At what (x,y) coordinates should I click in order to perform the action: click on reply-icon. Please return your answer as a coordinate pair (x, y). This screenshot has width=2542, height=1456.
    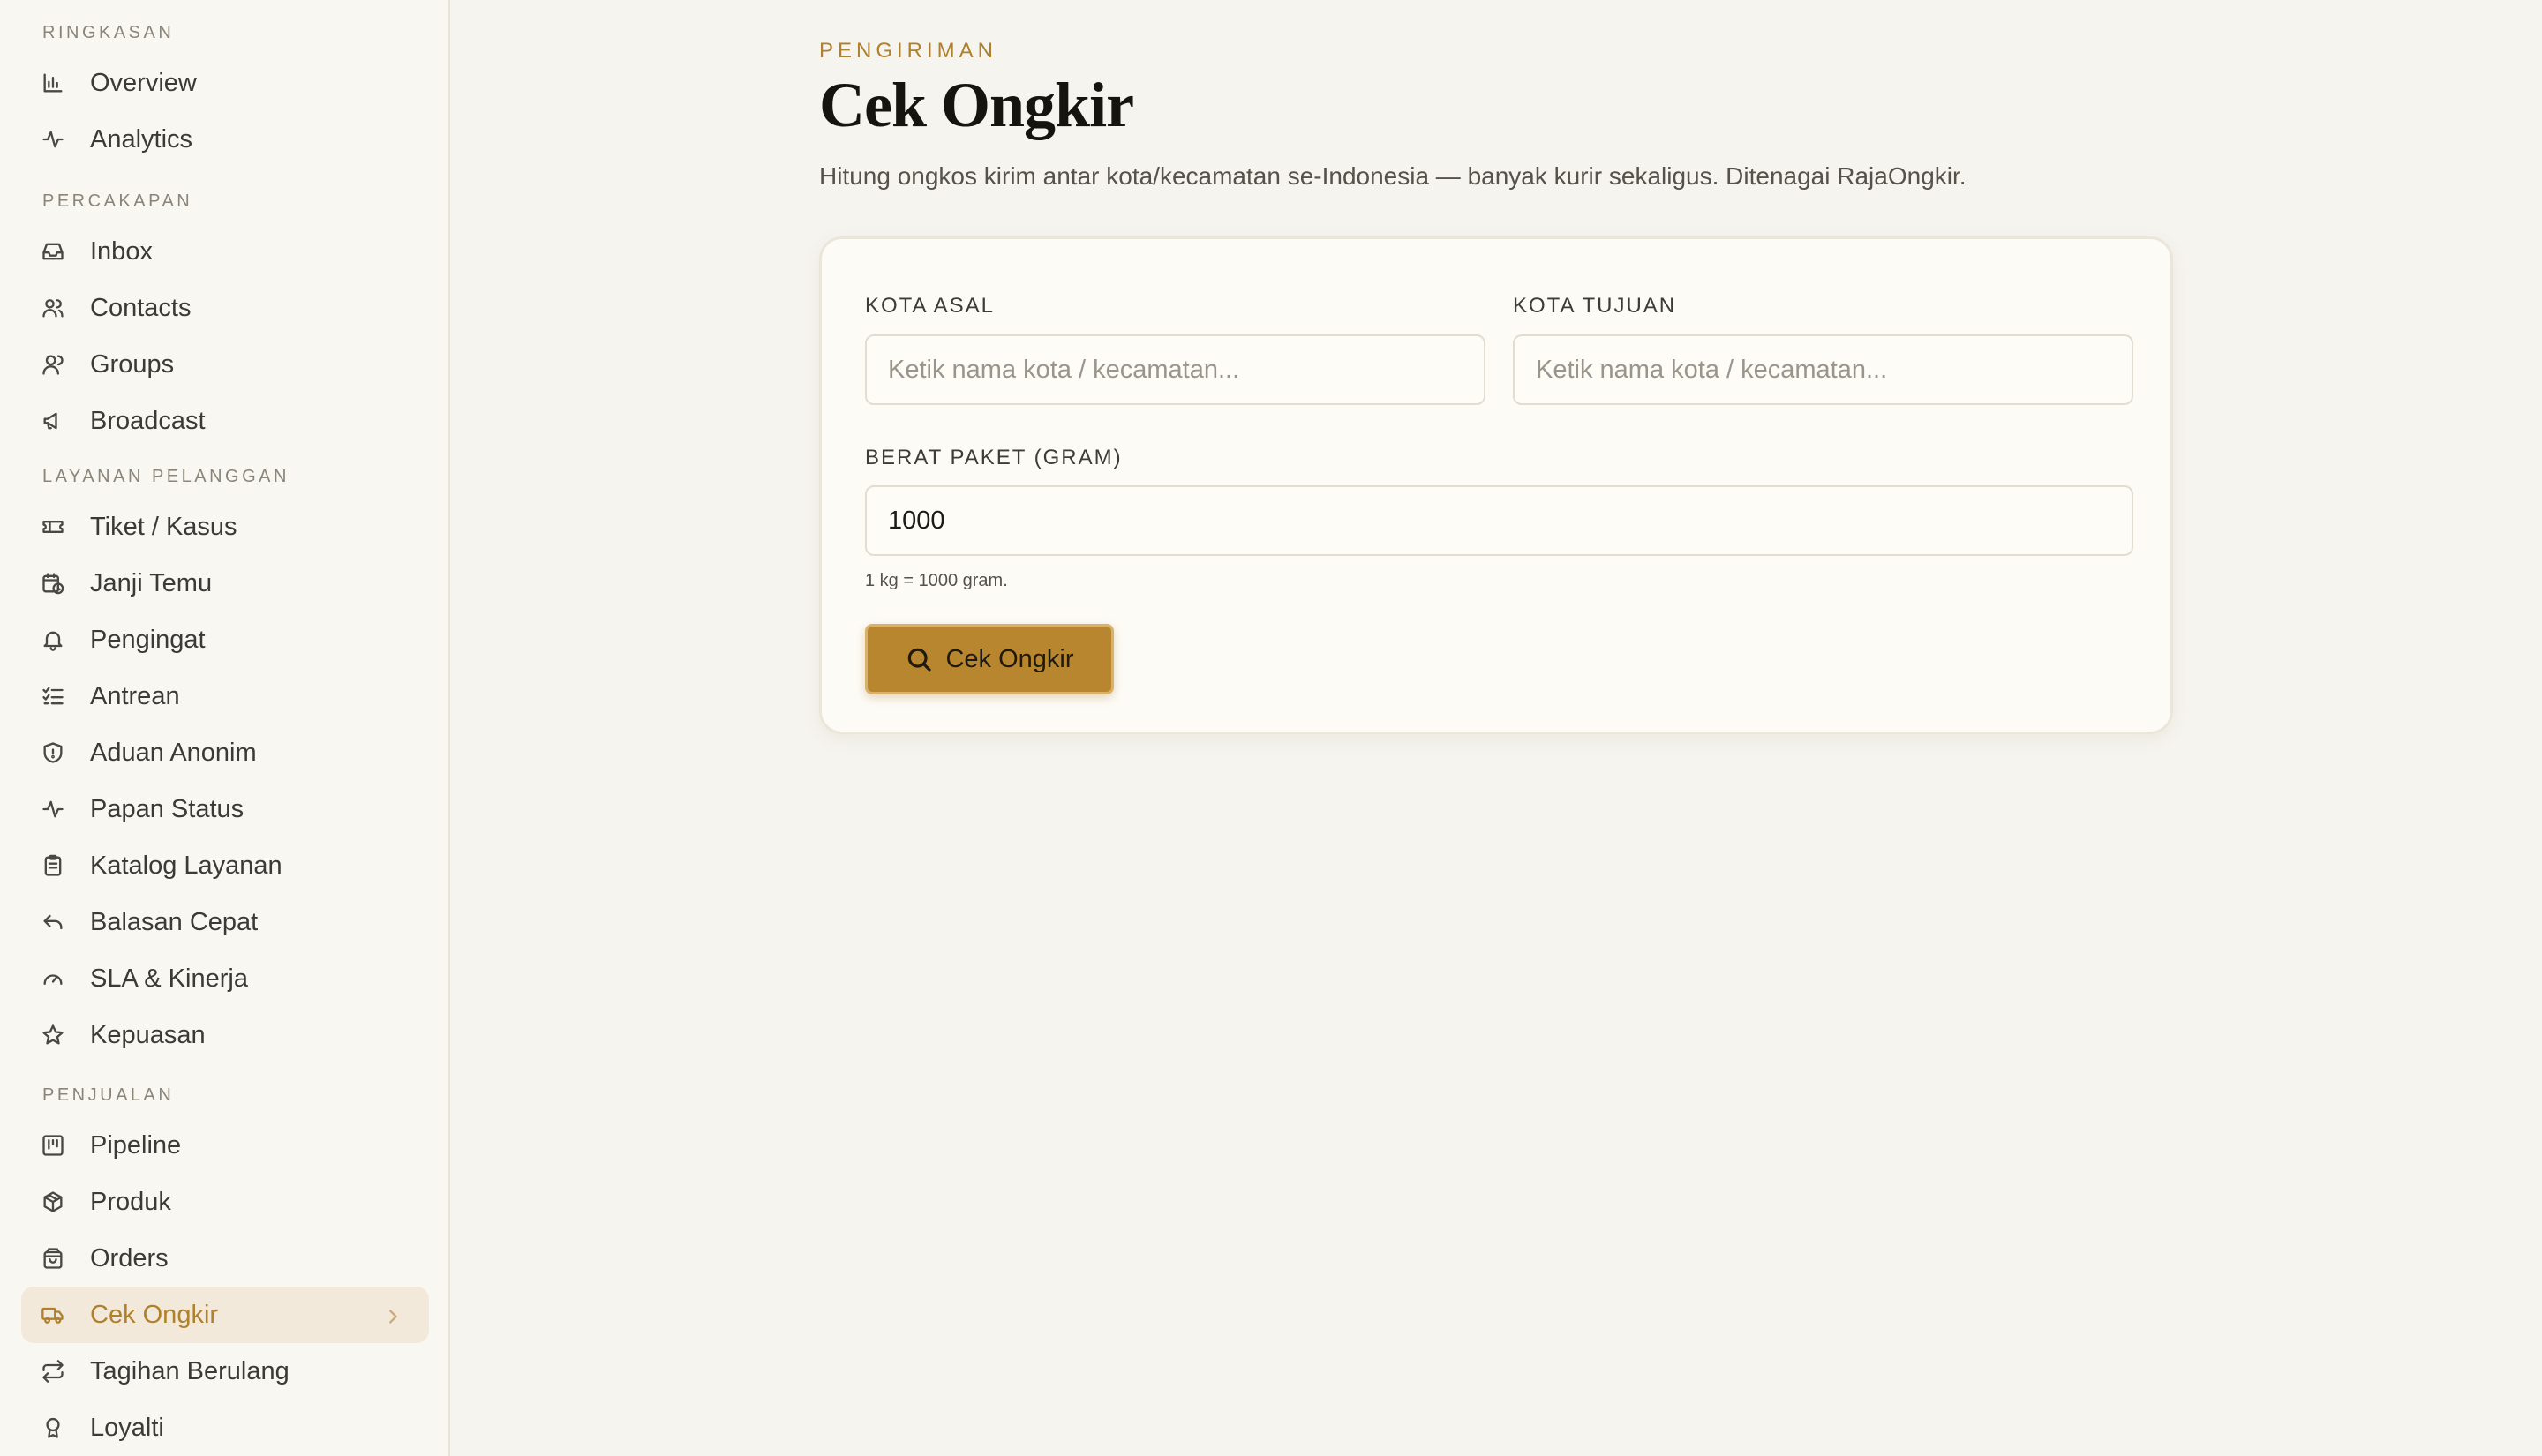
    Looking at the image, I should click on (53, 922).